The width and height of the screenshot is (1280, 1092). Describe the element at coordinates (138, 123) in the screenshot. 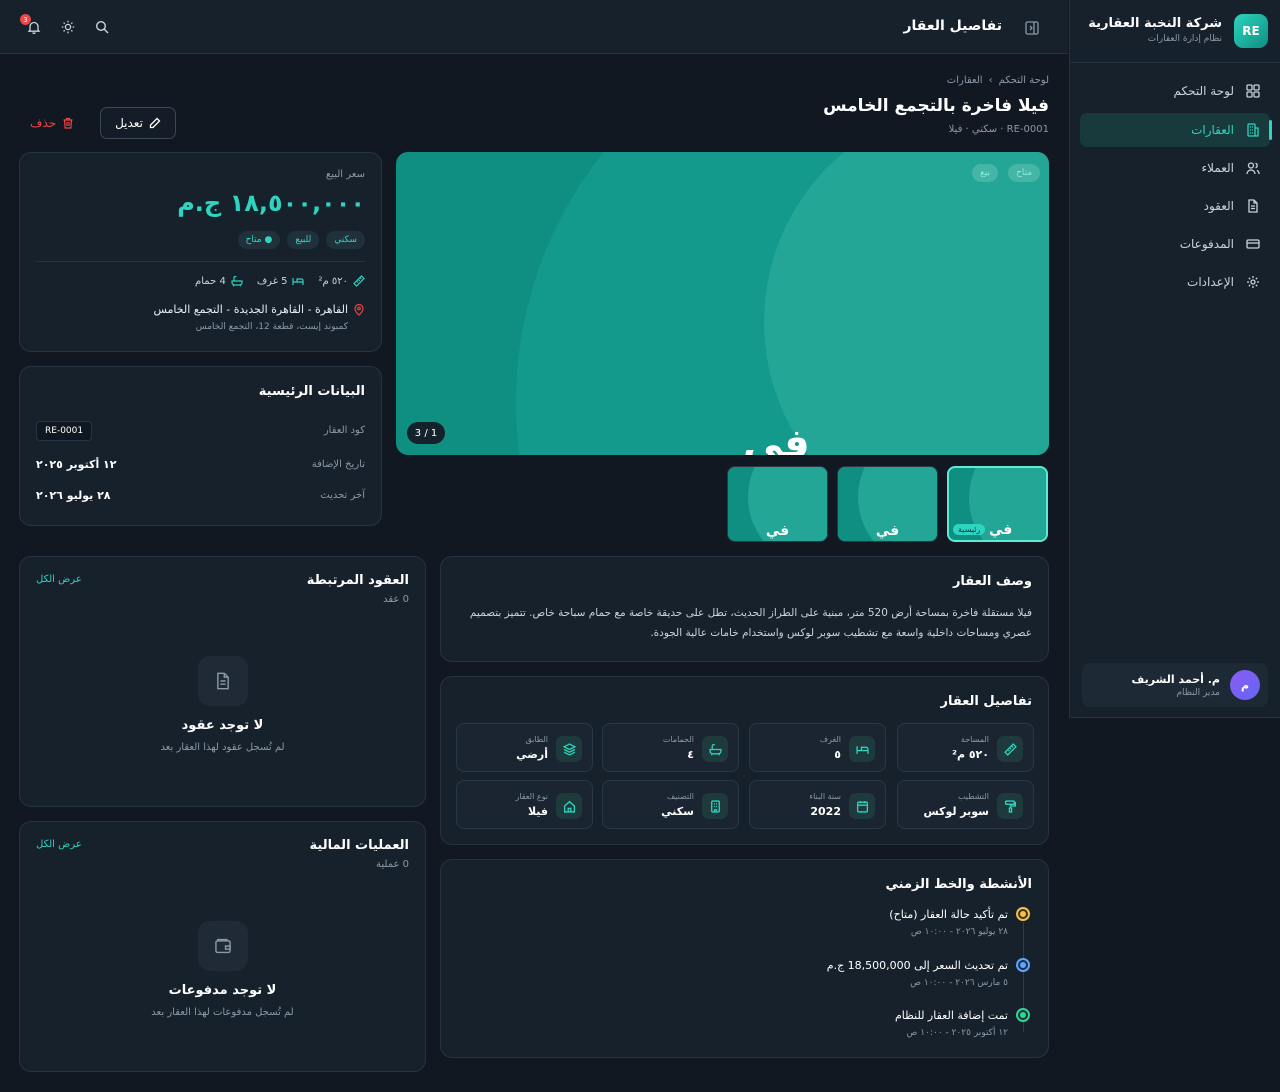

I see `edit-button: تعديل` at that location.